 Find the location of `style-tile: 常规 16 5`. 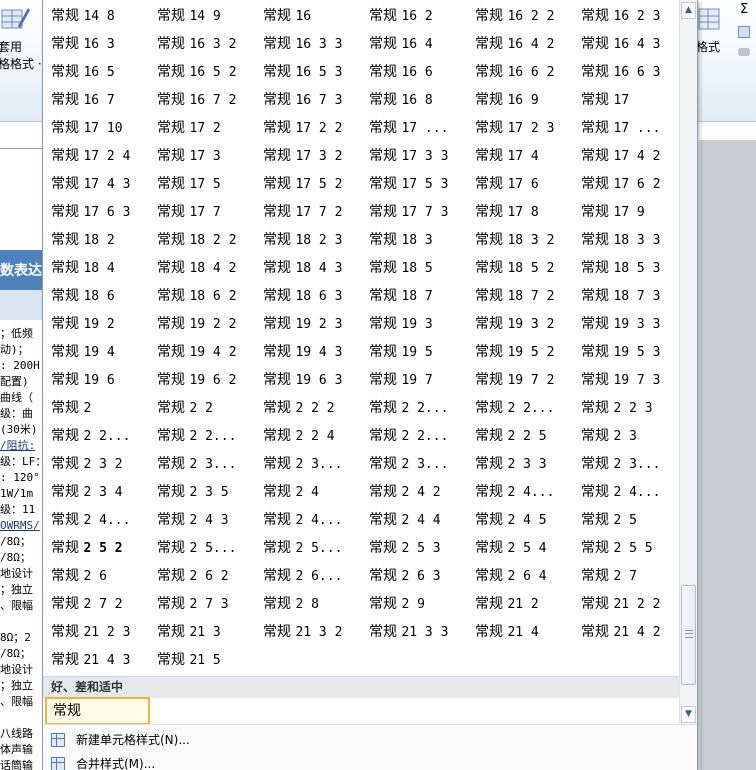

style-tile: 常规 16 5 is located at coordinates (96, 72).